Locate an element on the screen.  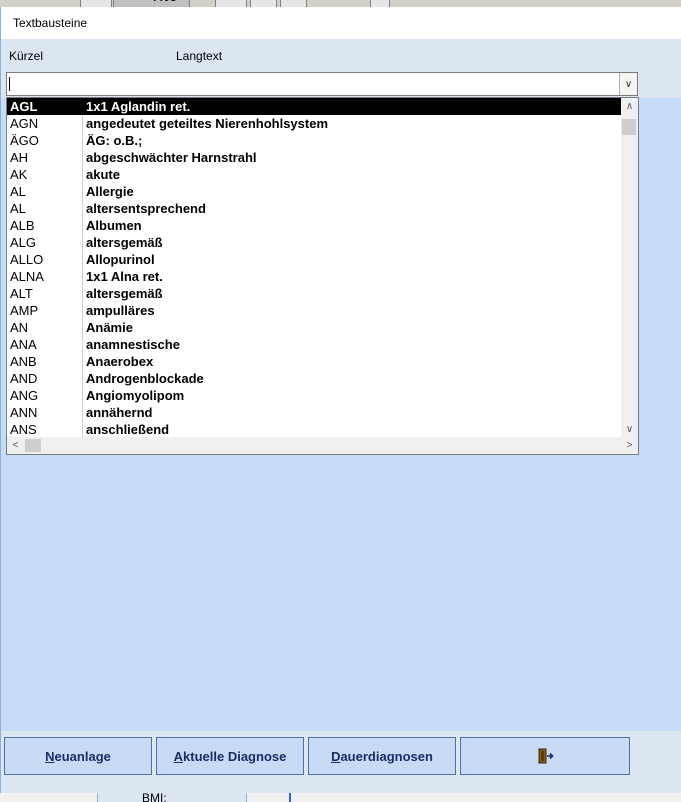
list-item: AH abgeschwächter Harnstrahl is located at coordinates (314, 157).